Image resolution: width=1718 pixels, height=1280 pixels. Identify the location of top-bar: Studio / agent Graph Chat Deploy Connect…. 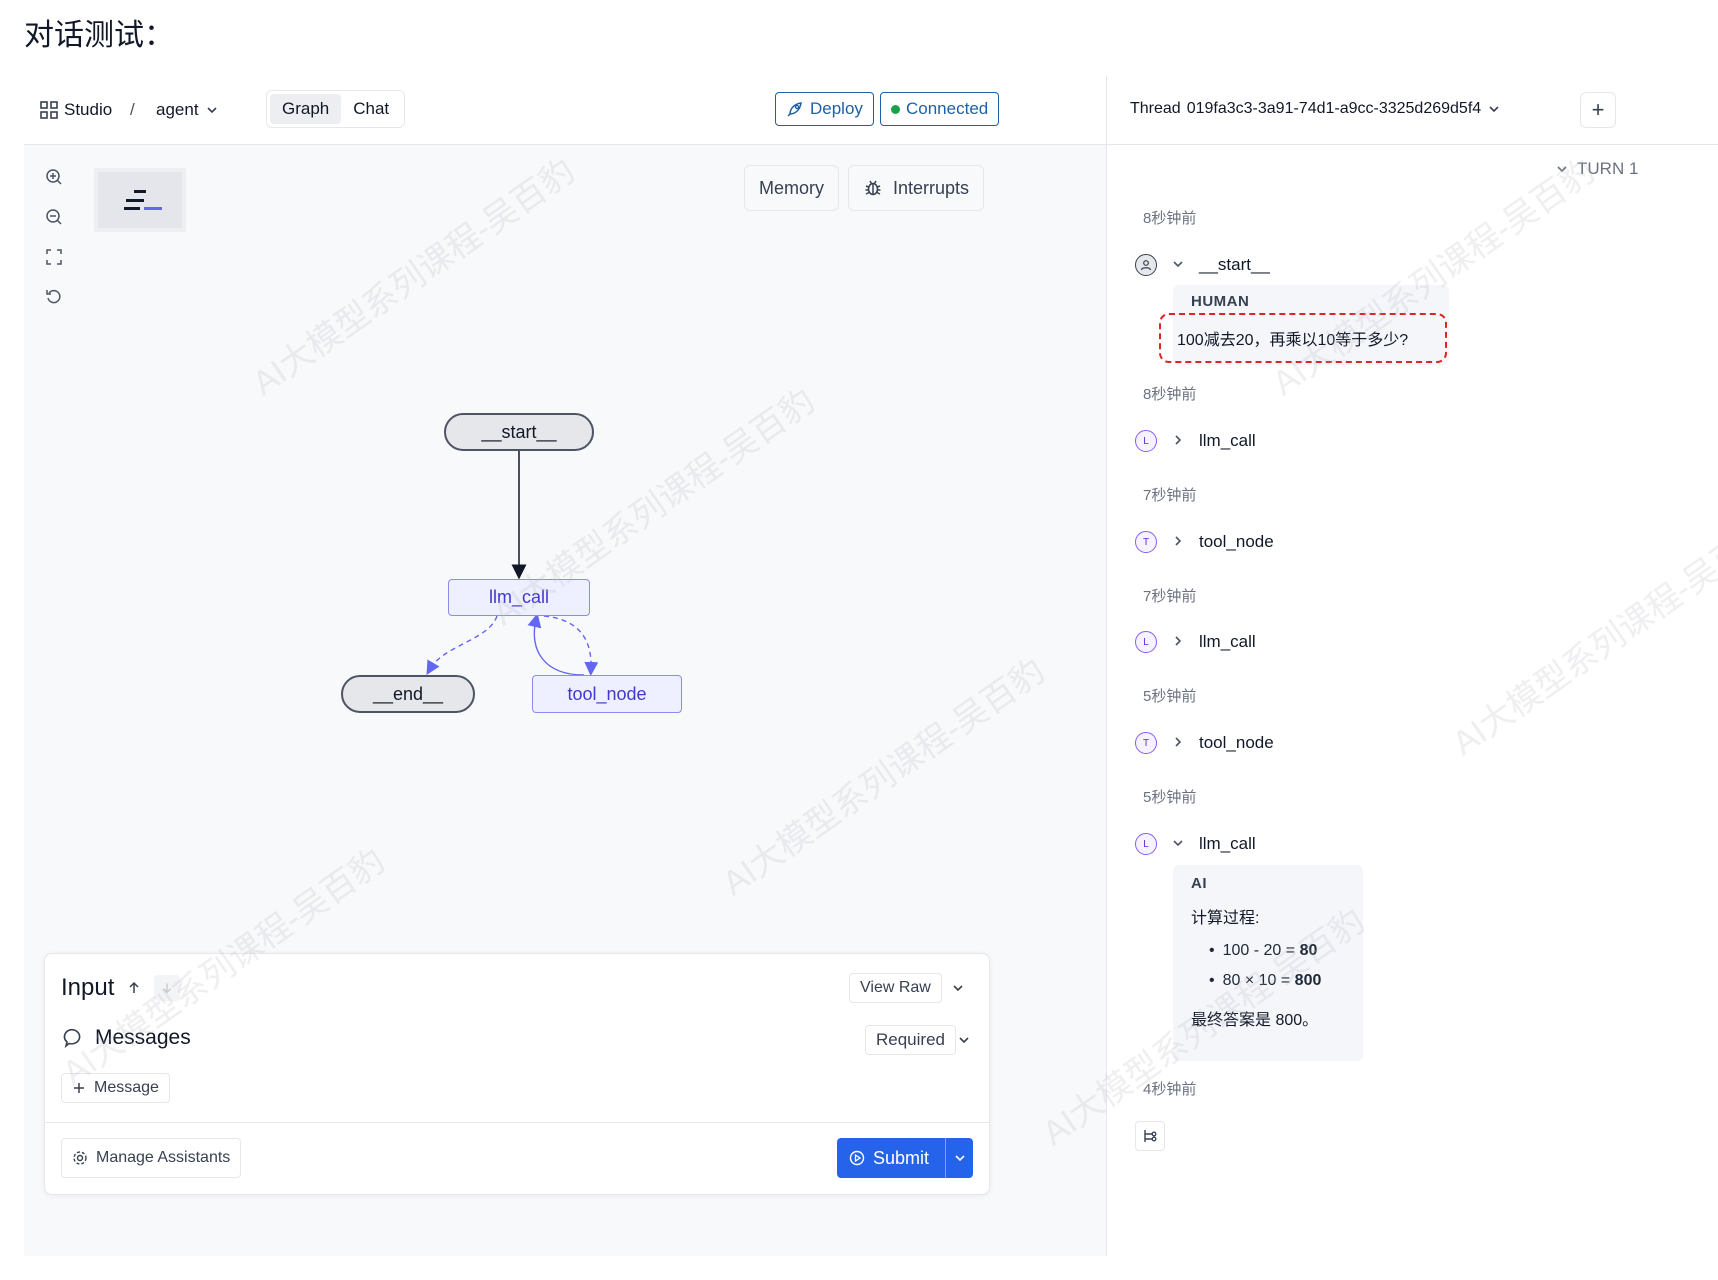
(871, 110).